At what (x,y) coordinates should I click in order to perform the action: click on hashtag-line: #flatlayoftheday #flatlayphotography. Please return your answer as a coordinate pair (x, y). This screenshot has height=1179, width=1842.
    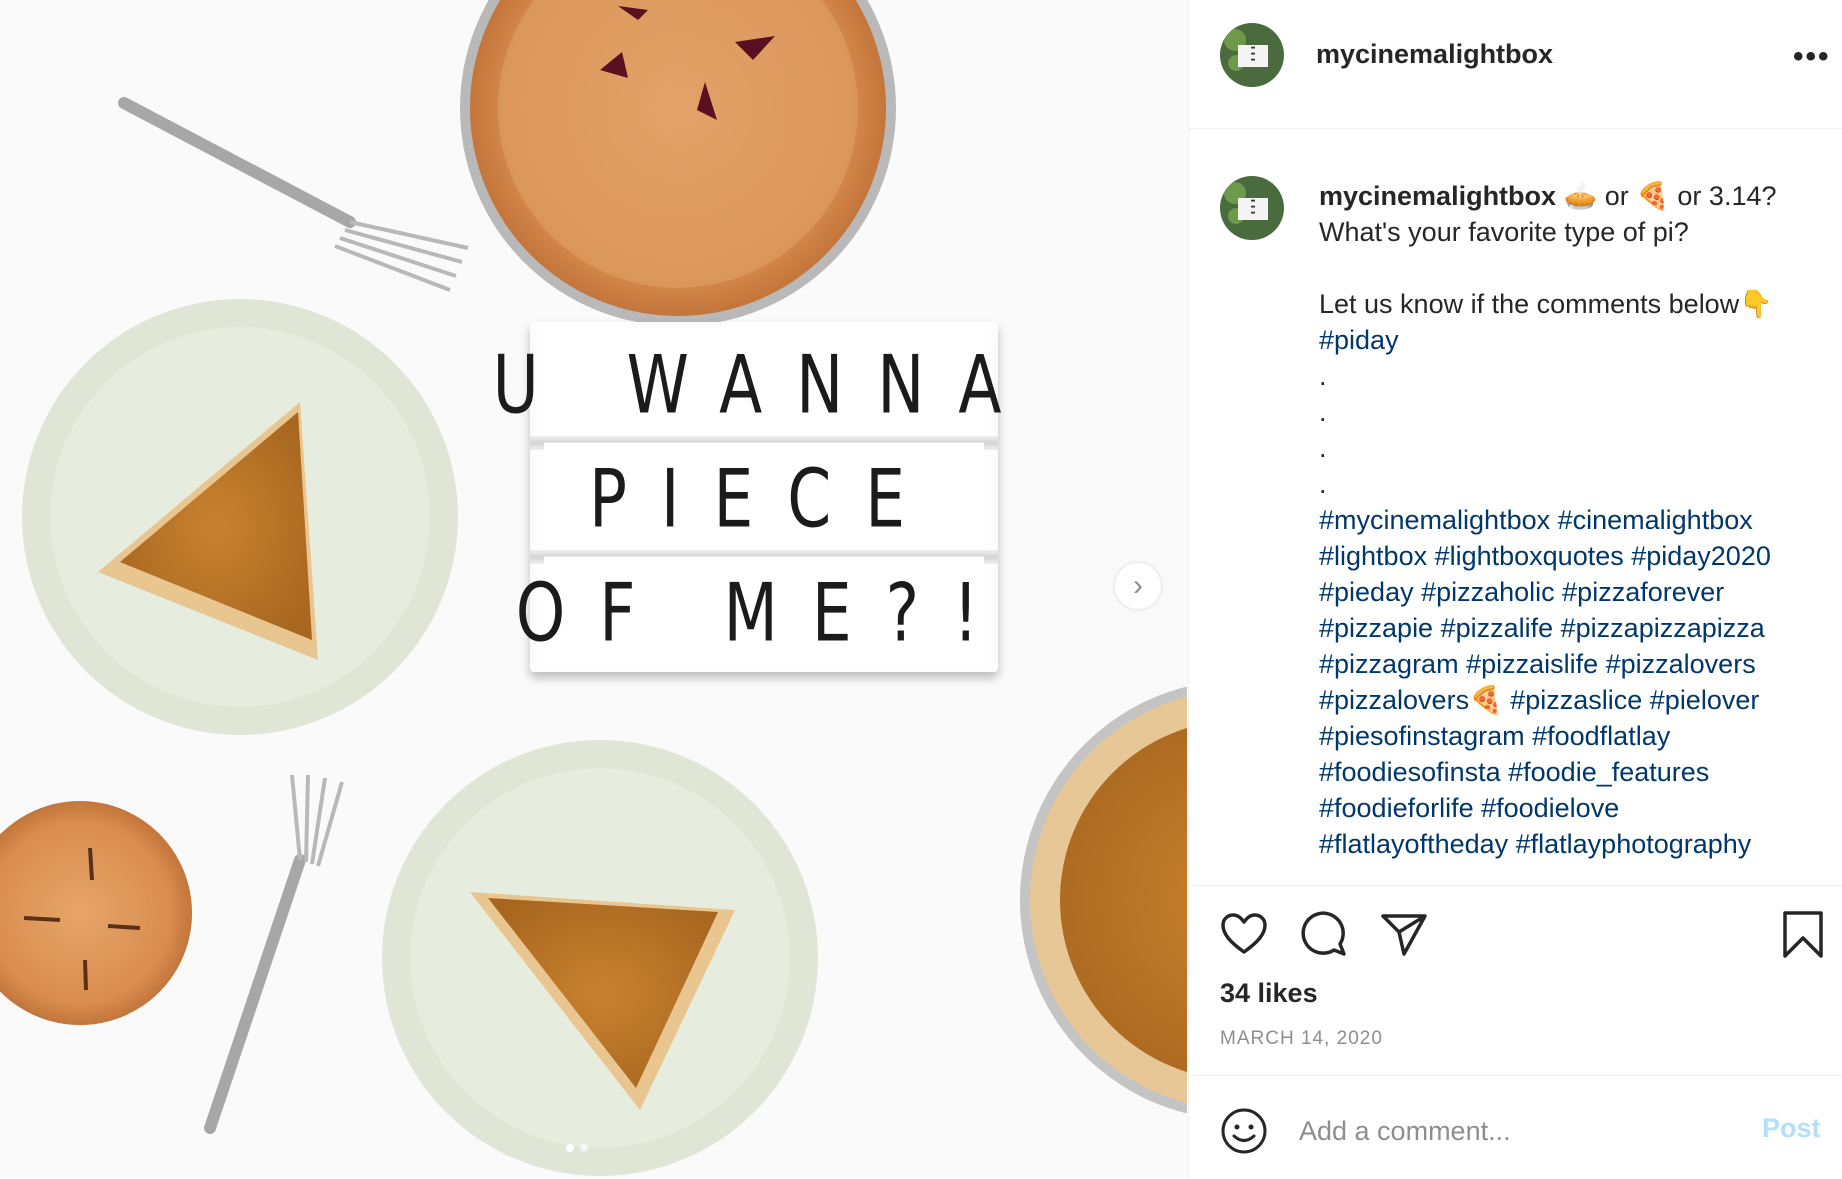
    Looking at the image, I should click on (1569, 844).